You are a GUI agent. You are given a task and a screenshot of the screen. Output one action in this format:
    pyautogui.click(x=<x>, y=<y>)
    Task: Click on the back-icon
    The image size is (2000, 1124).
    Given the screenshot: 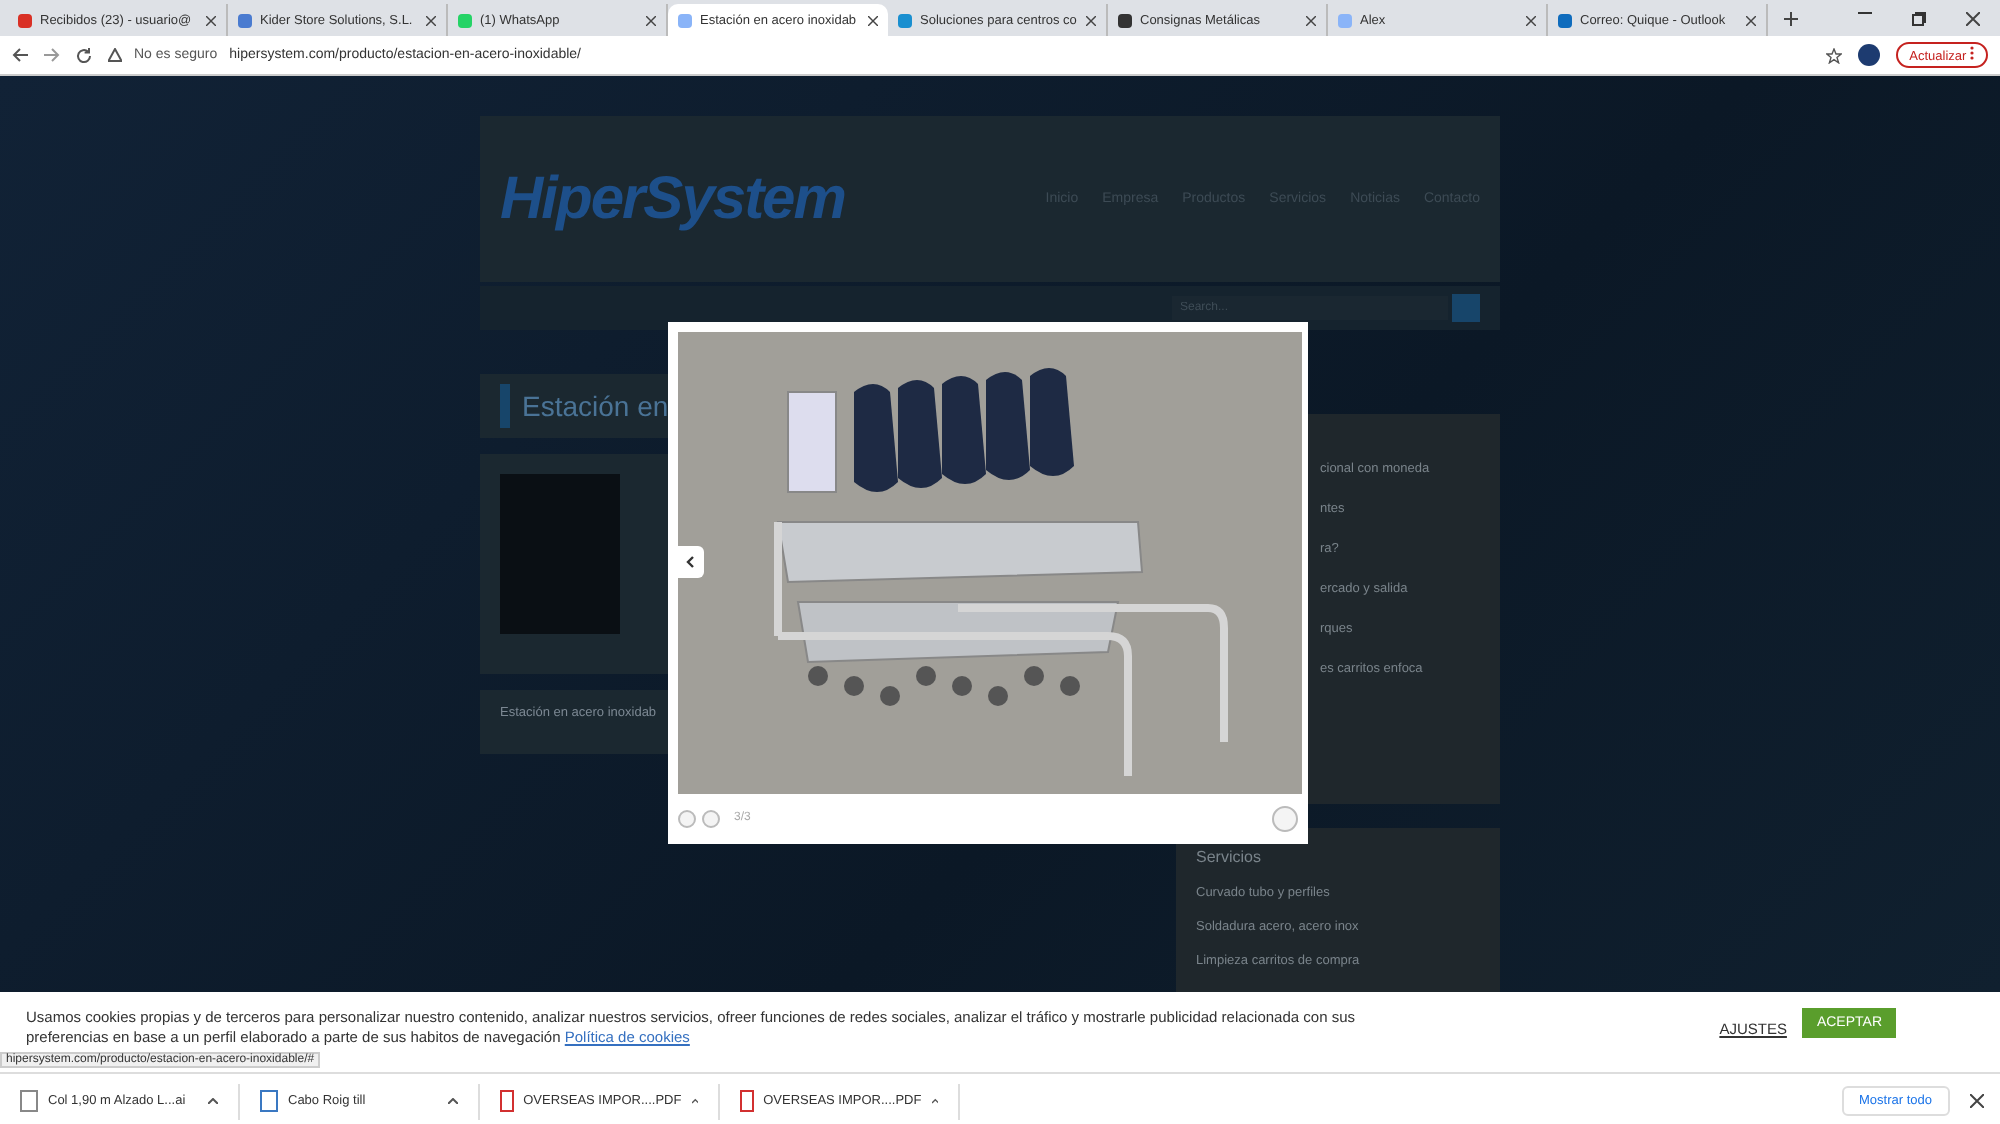 What is the action you would take?
    pyautogui.click(x=20, y=55)
    